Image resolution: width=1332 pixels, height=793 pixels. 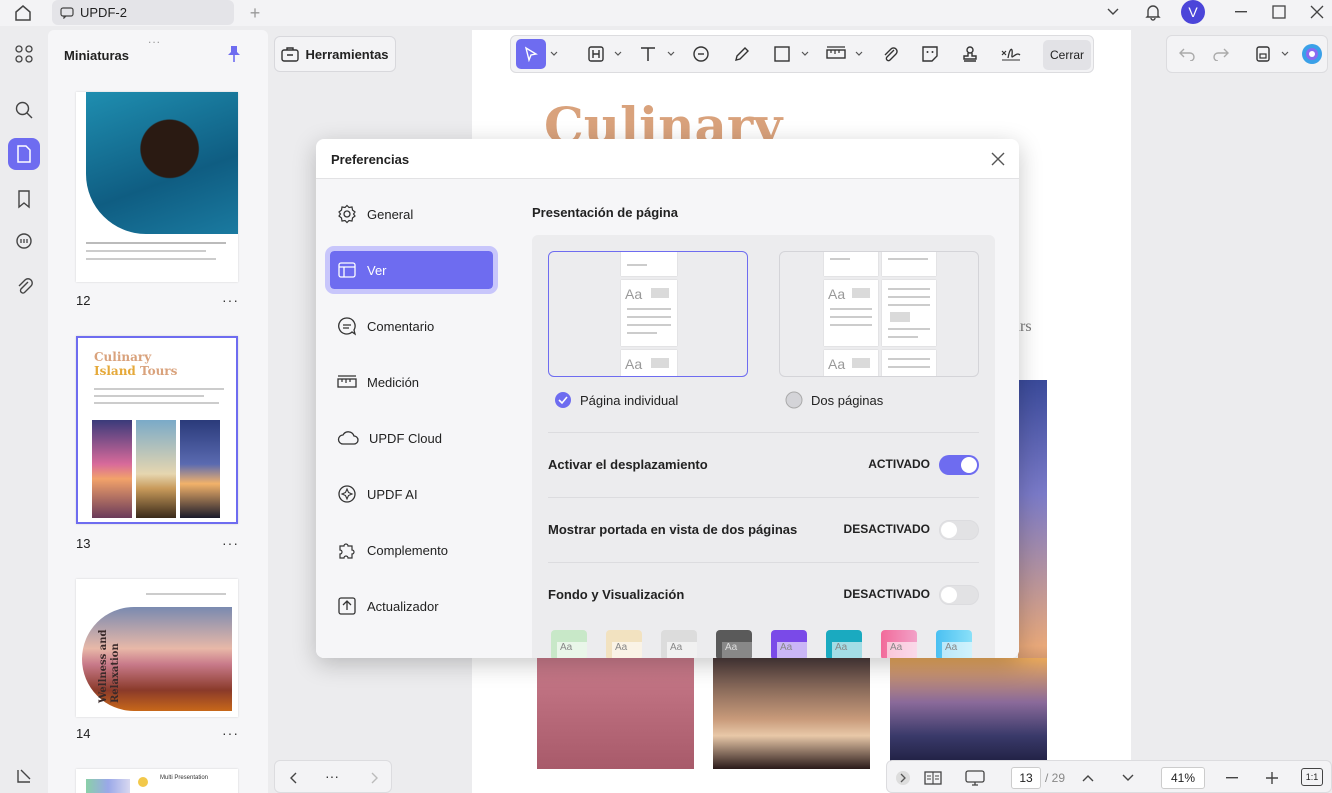 What do you see at coordinates (24, 199) in the screenshot?
I see `rail-bookmarks` at bounding box center [24, 199].